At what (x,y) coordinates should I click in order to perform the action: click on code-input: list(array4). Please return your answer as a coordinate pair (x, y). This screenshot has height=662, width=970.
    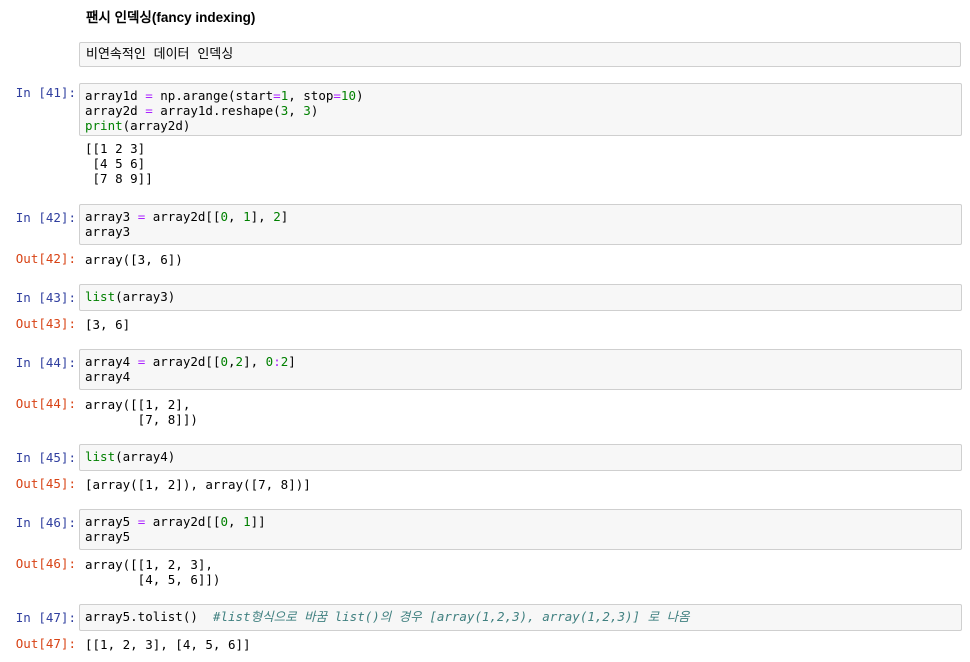
    Looking at the image, I should click on (520, 457).